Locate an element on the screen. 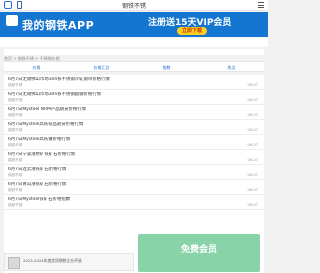 The width and height of the screenshot is (320, 273). ad-text: 2023-2024年度优质钢铁企业评选 is located at coordinates (52, 260).